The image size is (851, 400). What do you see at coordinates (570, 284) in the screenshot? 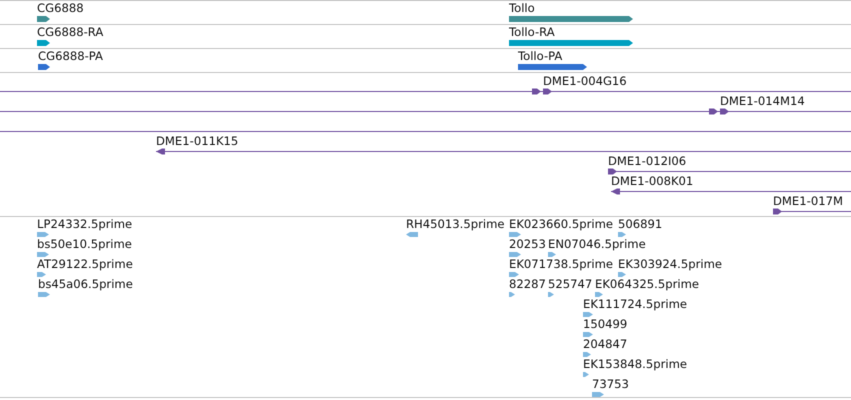
I see `feature-label: 525747` at bounding box center [570, 284].